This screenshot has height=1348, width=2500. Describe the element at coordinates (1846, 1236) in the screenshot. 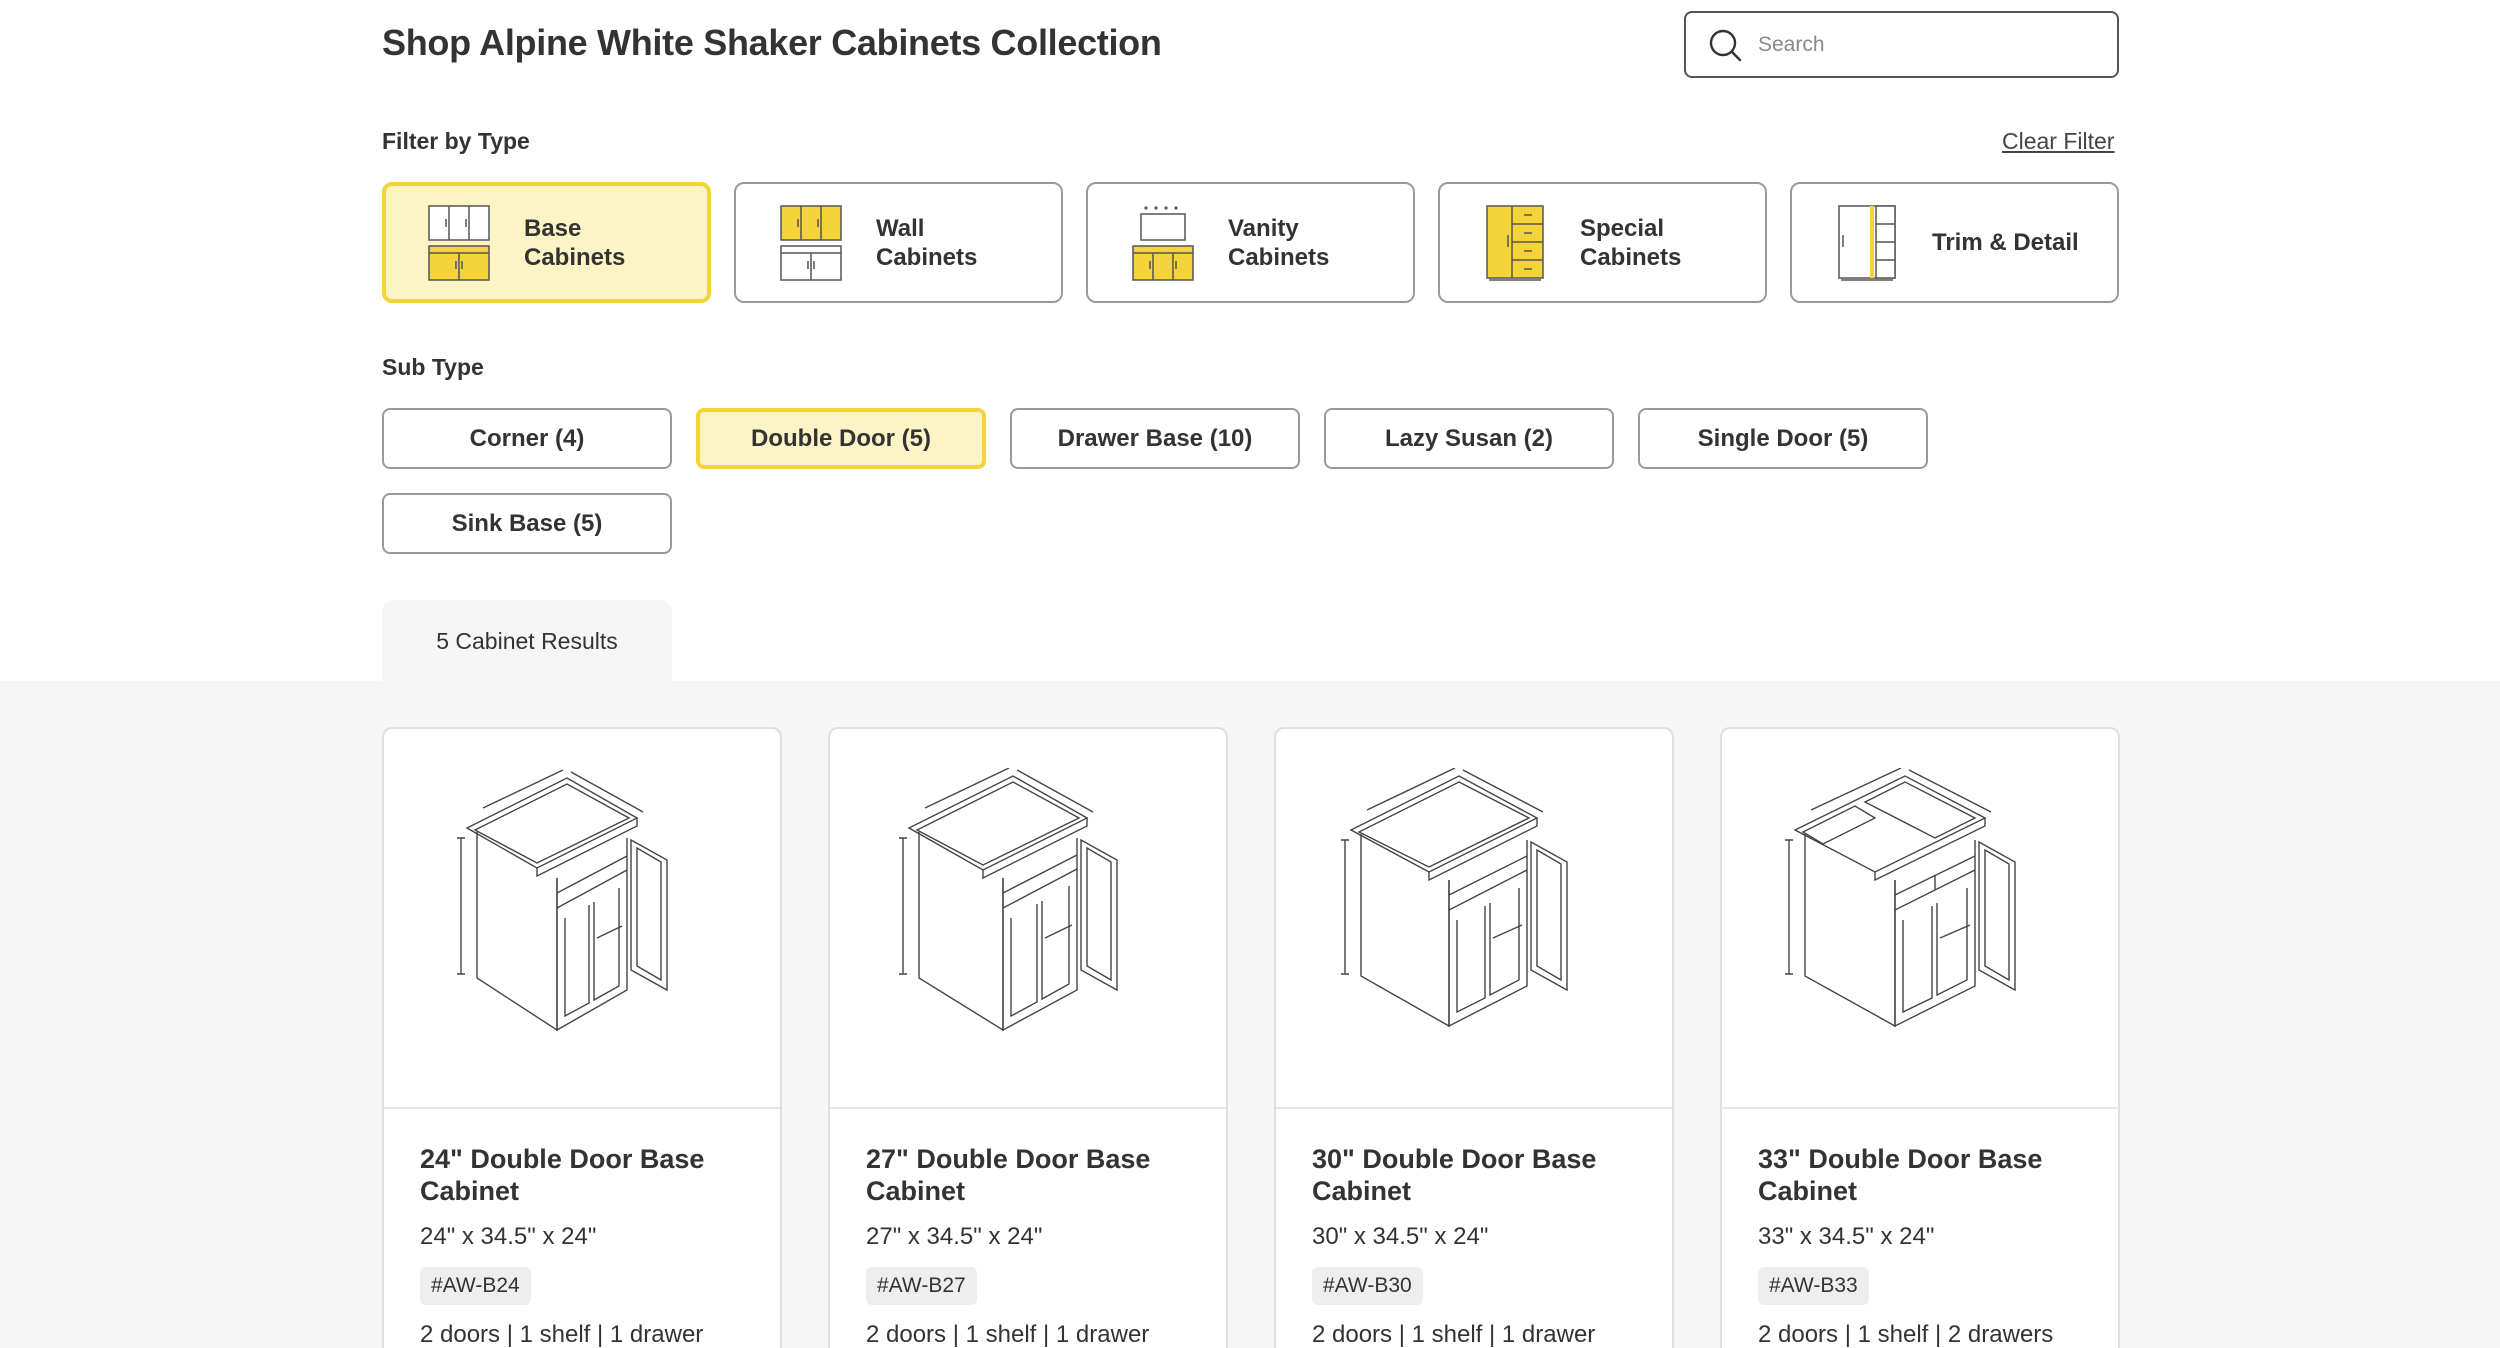

I see `product-dimensions: 33" x 34.5" x 24"` at that location.